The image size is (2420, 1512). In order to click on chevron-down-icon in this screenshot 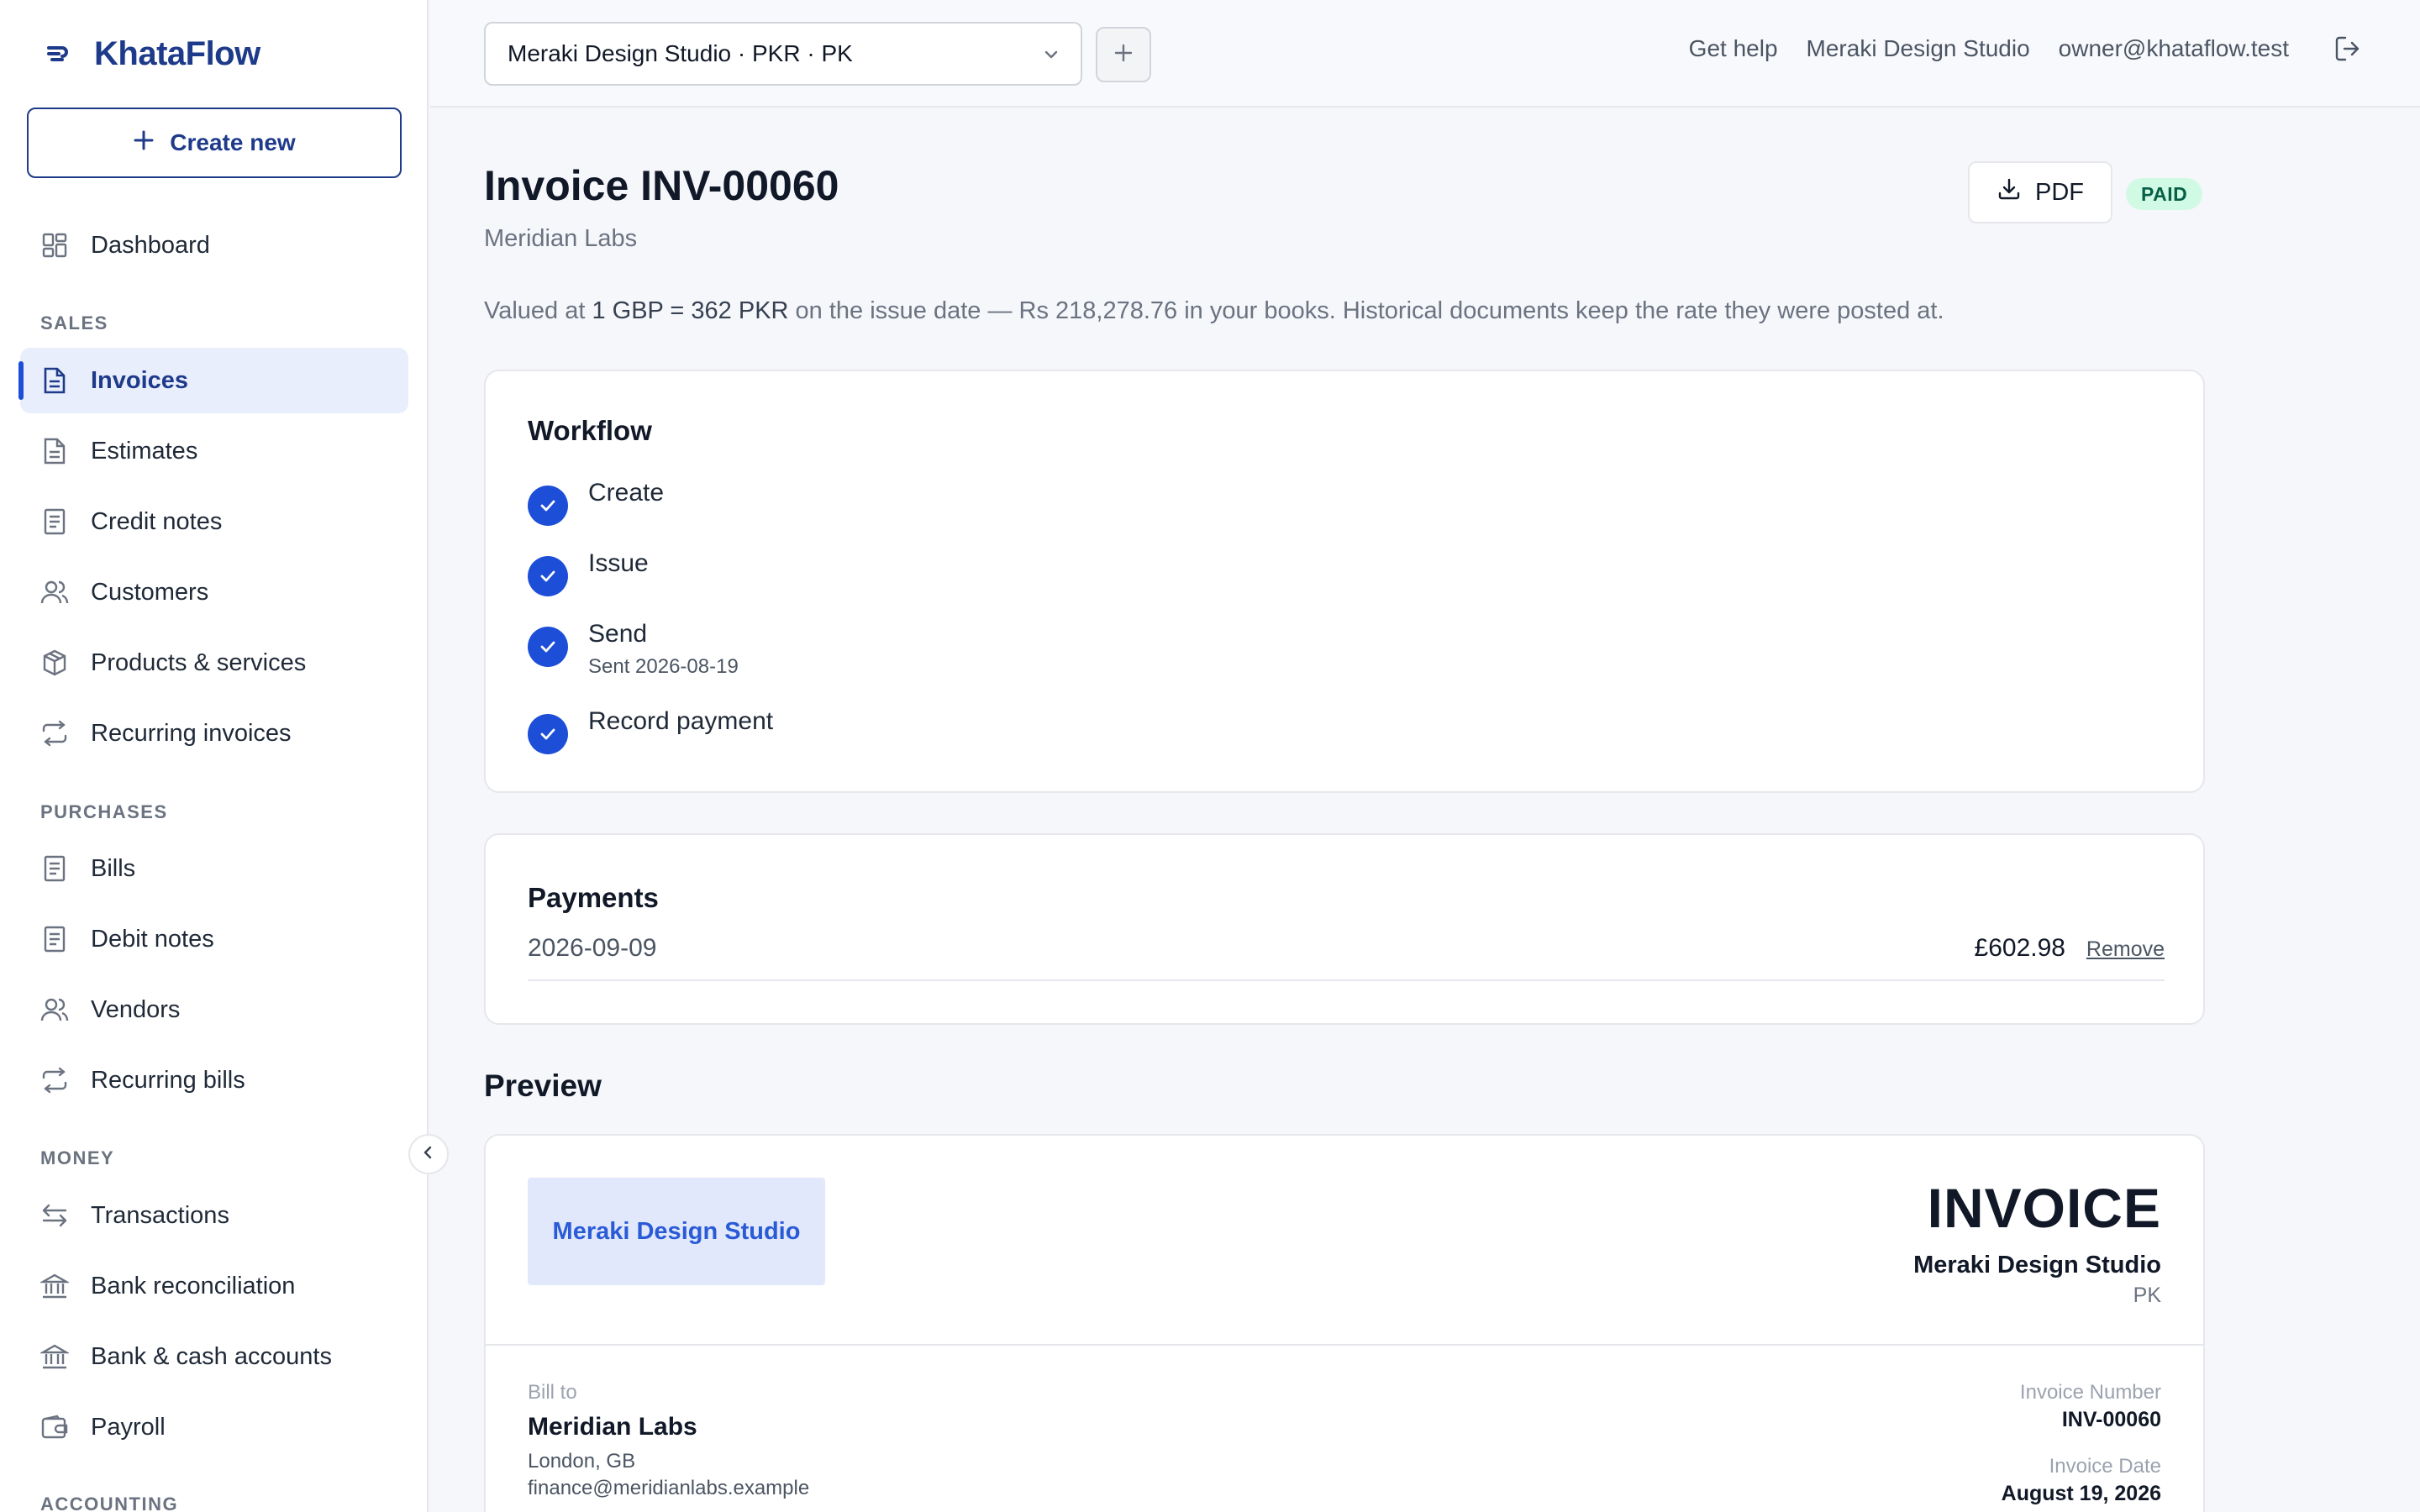, I will do `click(1051, 57)`.